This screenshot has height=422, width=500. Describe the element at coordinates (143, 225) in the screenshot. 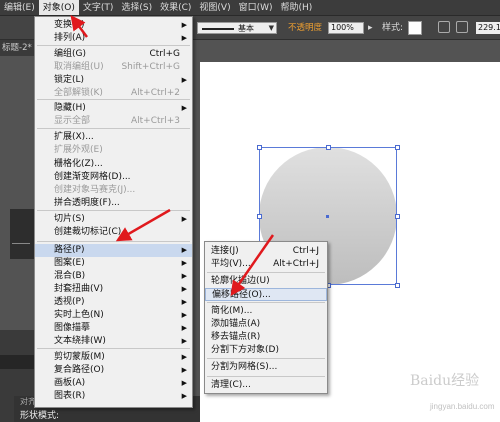

I see `arrow-to-path-item` at that location.